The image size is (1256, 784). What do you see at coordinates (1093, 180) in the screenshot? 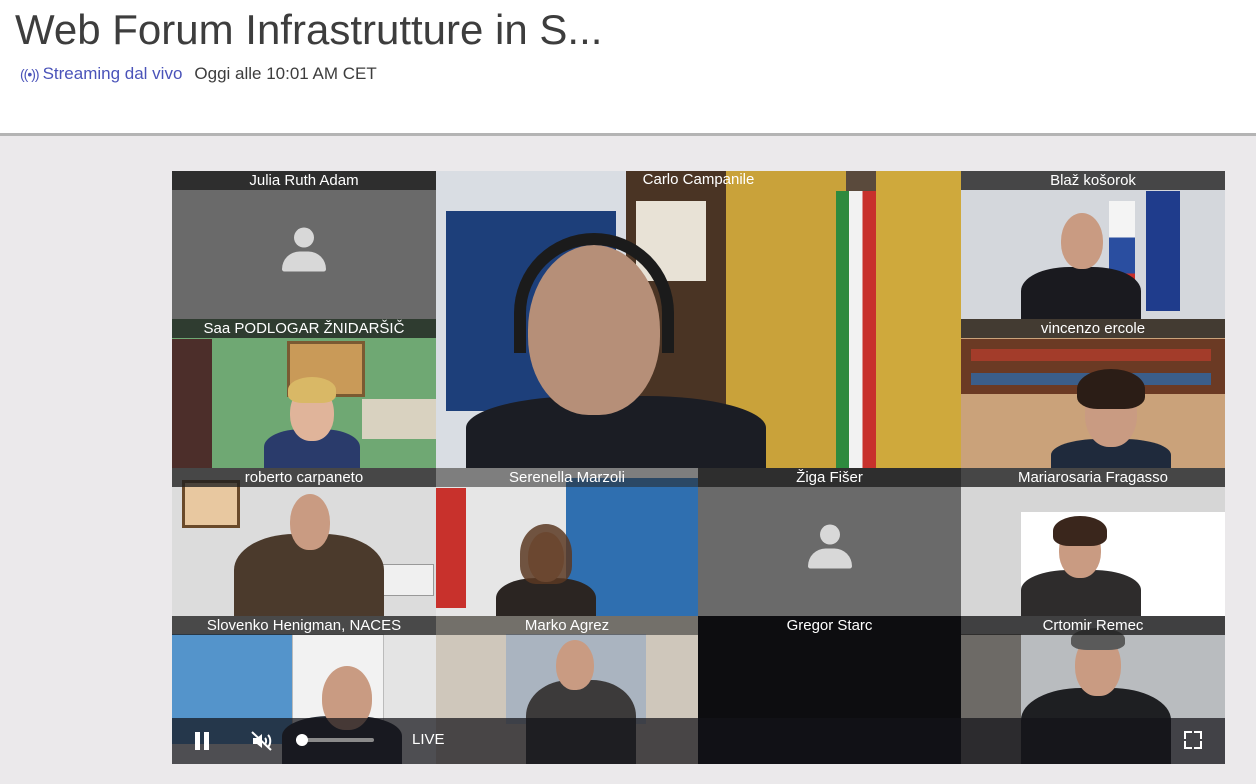
I see `participant-name: Blaž košorok` at bounding box center [1093, 180].